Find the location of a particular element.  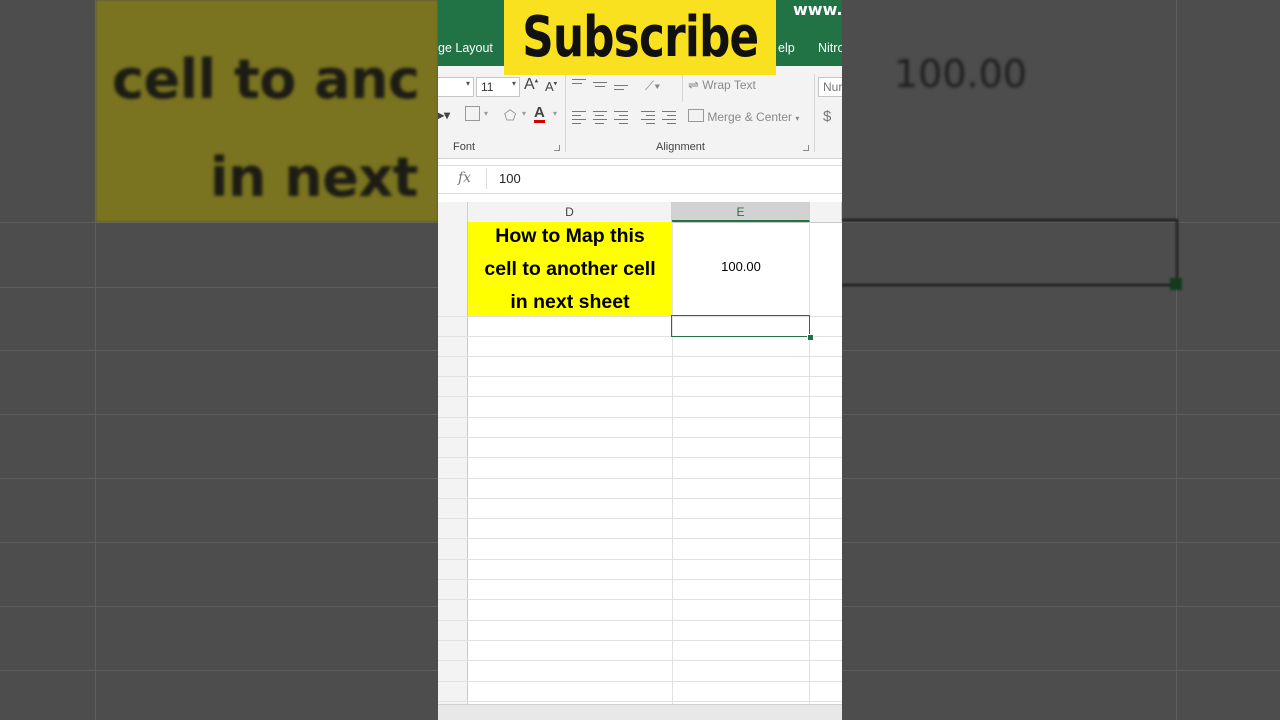

decrease-indent-icon is located at coordinates (648, 119).